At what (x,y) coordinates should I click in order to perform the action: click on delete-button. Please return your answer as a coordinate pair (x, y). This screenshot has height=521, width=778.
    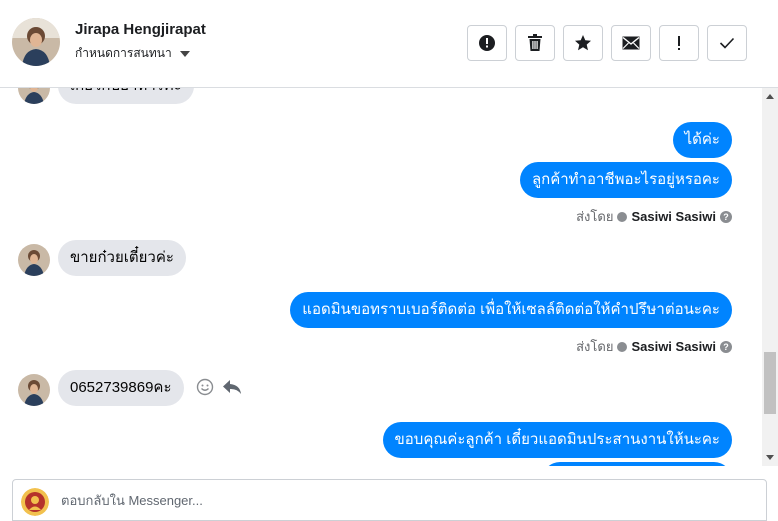
    Looking at the image, I should click on (535, 43).